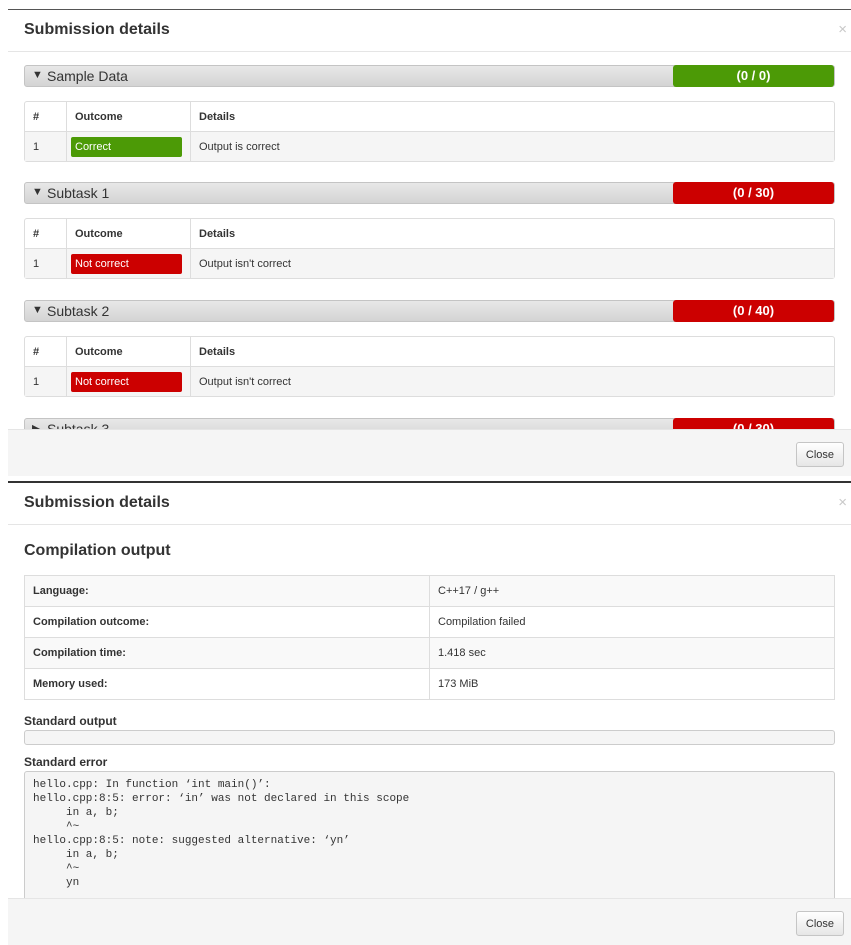 The width and height of the screenshot is (851, 945). Describe the element at coordinates (70, 721) in the screenshot. I see `stdout-label: Standard output` at that location.